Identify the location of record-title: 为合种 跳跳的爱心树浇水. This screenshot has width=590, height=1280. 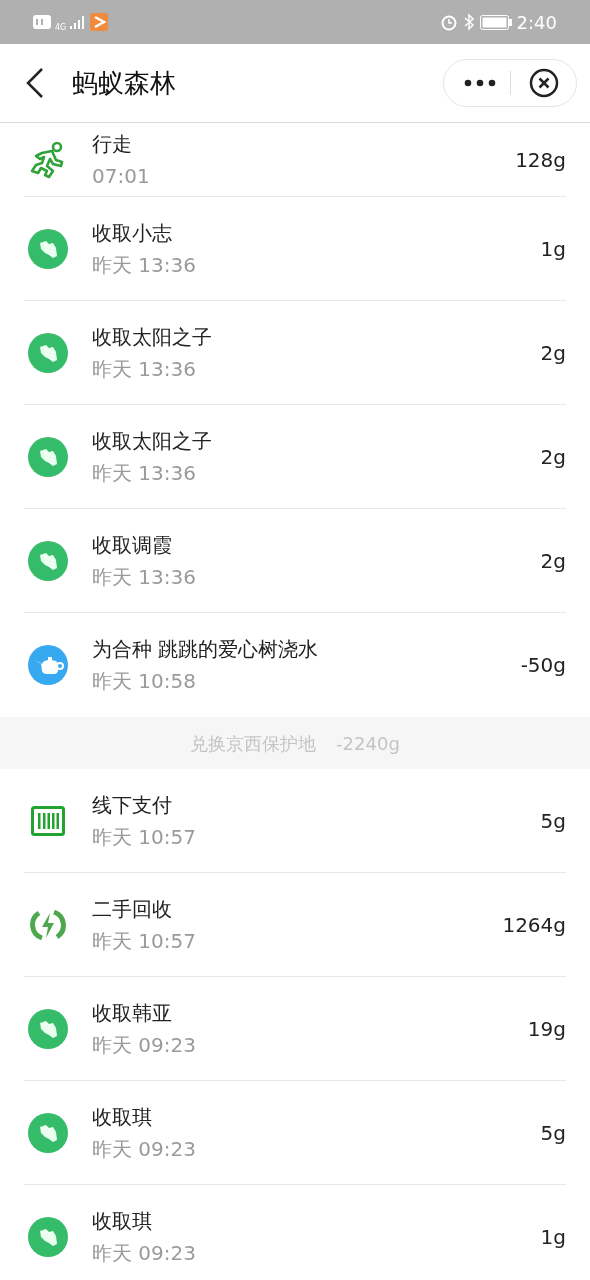
(205, 649).